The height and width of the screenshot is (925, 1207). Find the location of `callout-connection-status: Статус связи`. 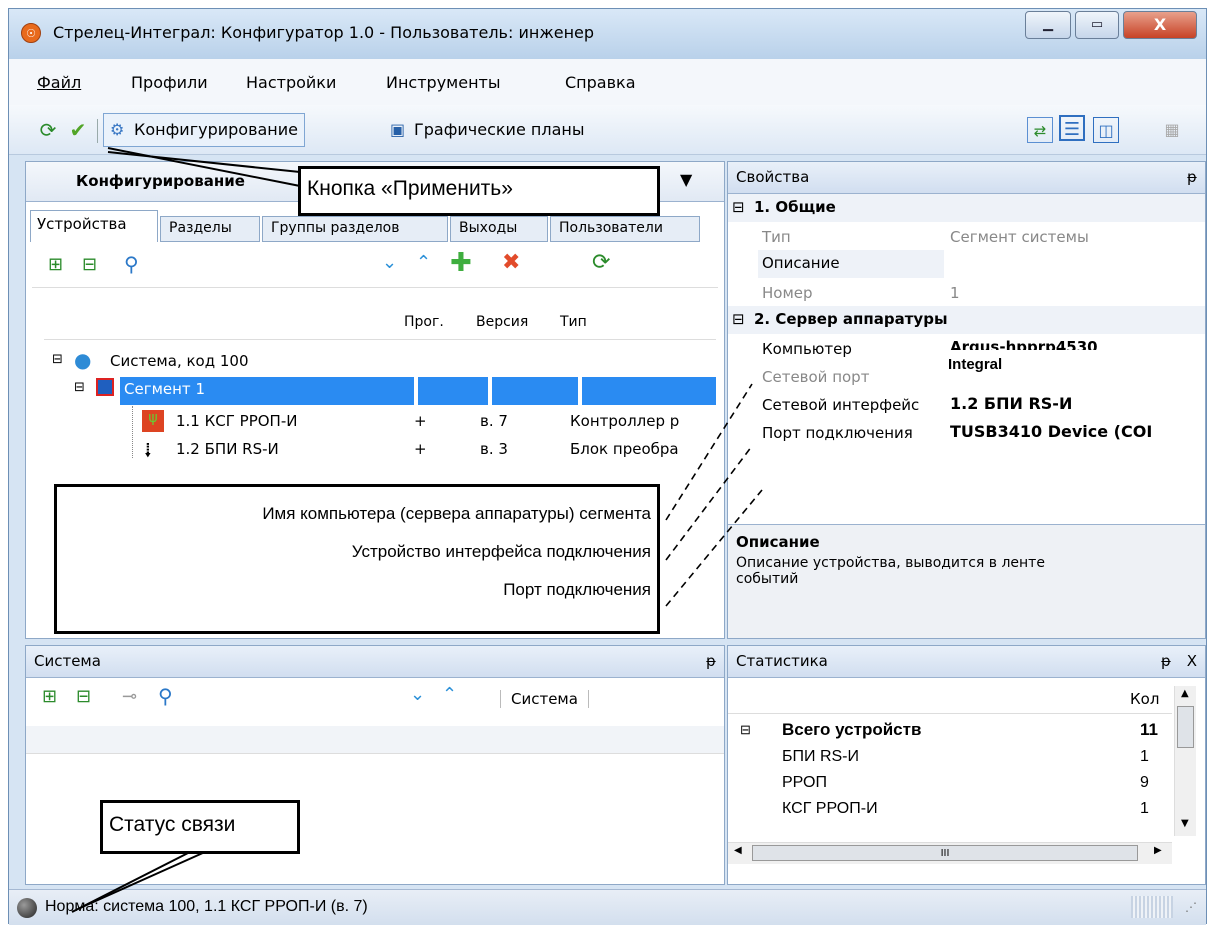

callout-connection-status: Статус связи is located at coordinates (200, 827).